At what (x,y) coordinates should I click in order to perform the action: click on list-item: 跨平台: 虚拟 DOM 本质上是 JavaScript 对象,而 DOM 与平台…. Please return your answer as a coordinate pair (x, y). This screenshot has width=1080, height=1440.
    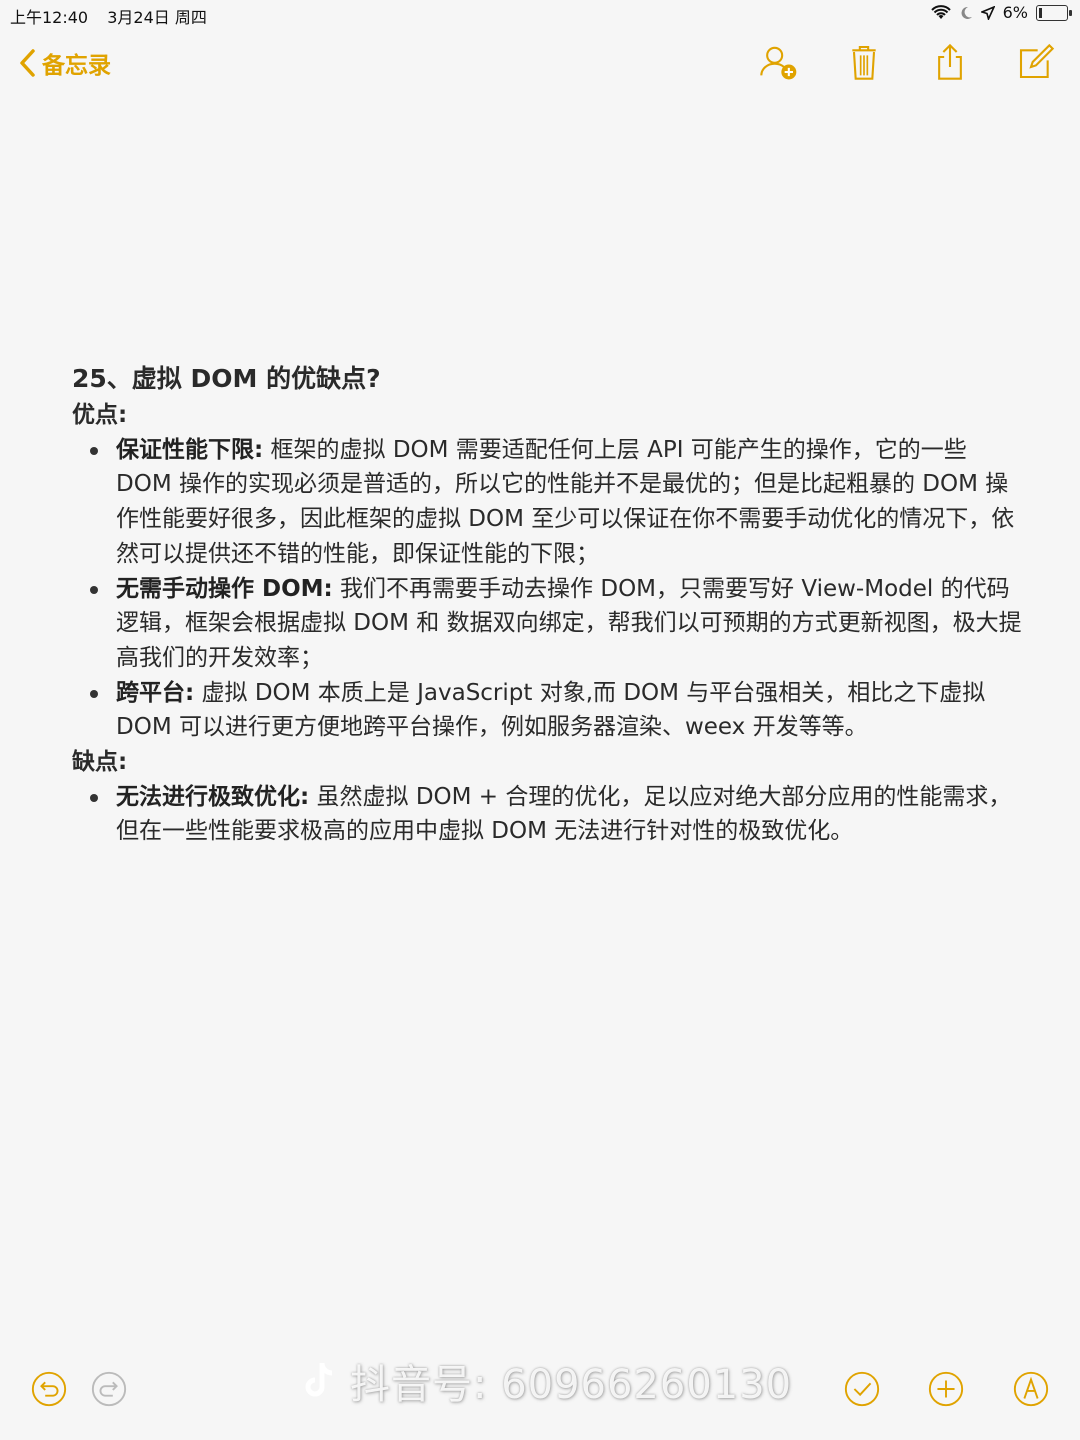
    Looking at the image, I should click on (556, 710).